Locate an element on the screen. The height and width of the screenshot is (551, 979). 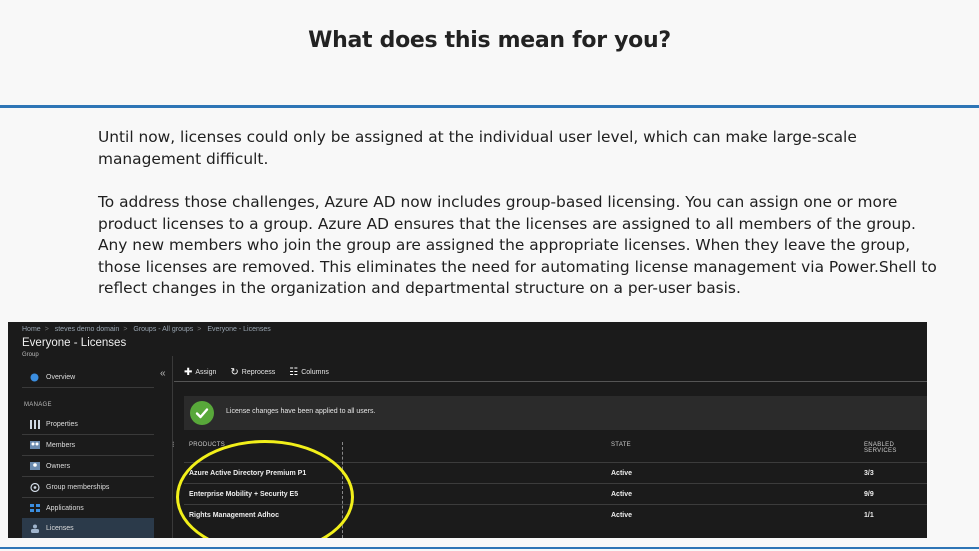
column-header-enabled-services: ENABLED SERVICES is located at coordinates (895, 448).